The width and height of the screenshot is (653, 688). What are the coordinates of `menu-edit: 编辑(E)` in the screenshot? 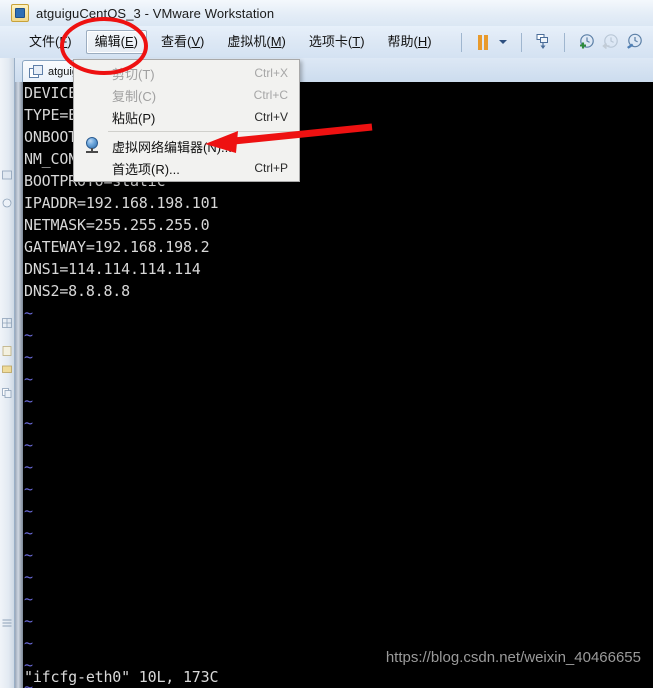 It's located at (116, 42).